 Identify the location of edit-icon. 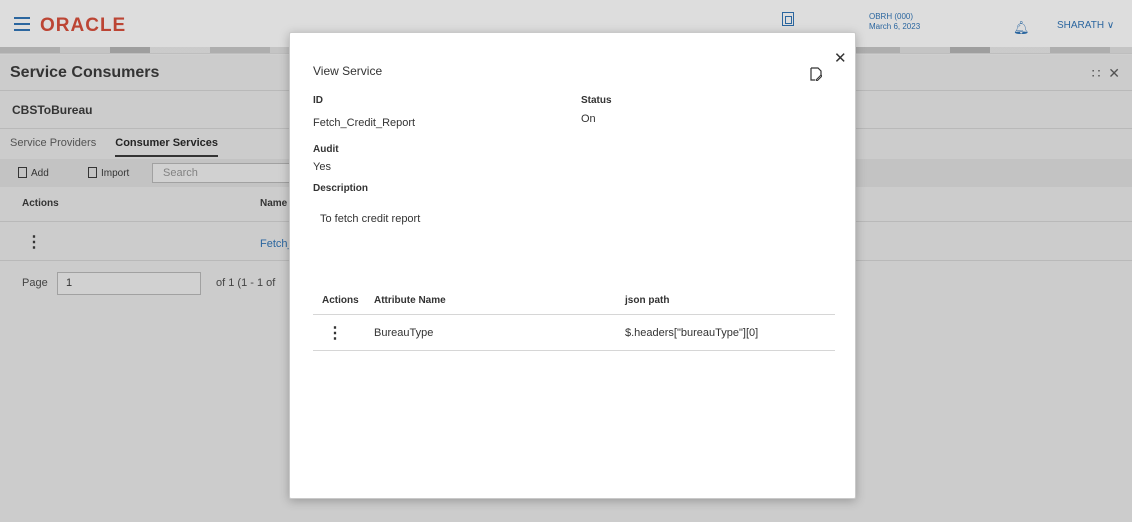
(816, 74).